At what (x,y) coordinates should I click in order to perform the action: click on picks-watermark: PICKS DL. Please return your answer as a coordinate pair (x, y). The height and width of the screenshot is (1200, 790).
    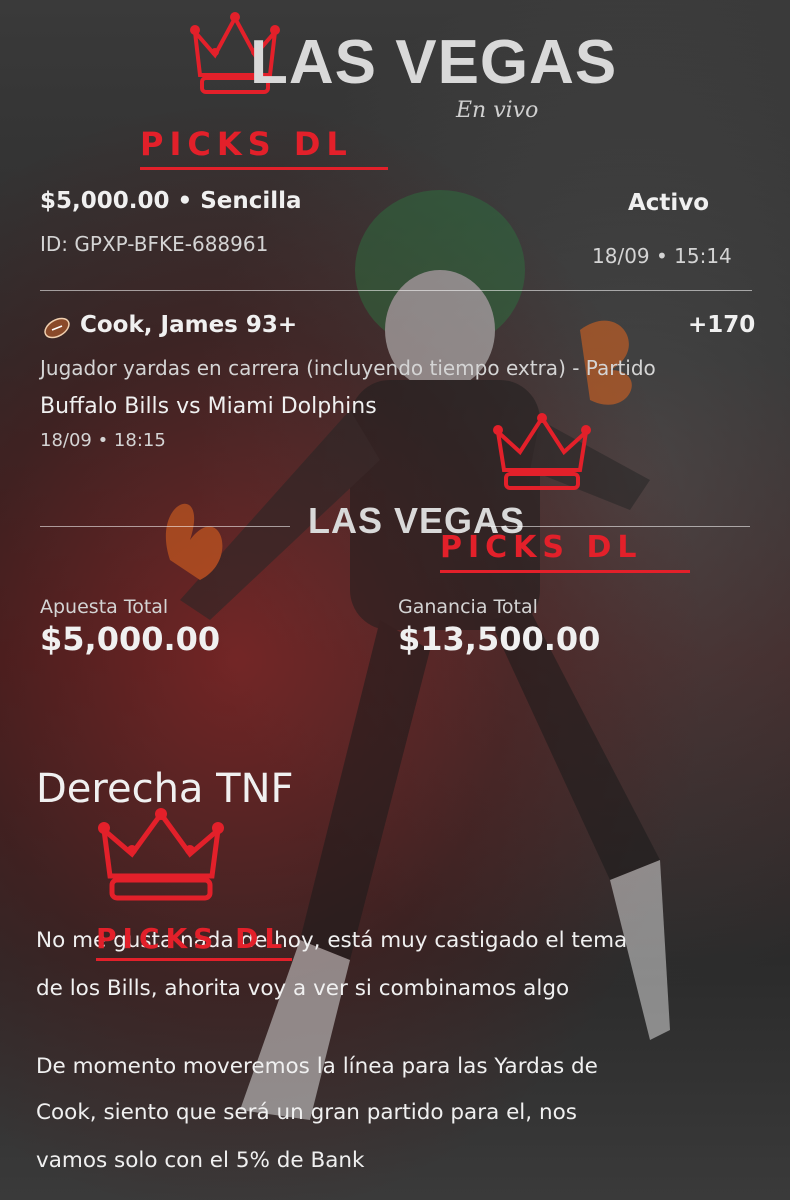
    Looking at the image, I should click on (246, 144).